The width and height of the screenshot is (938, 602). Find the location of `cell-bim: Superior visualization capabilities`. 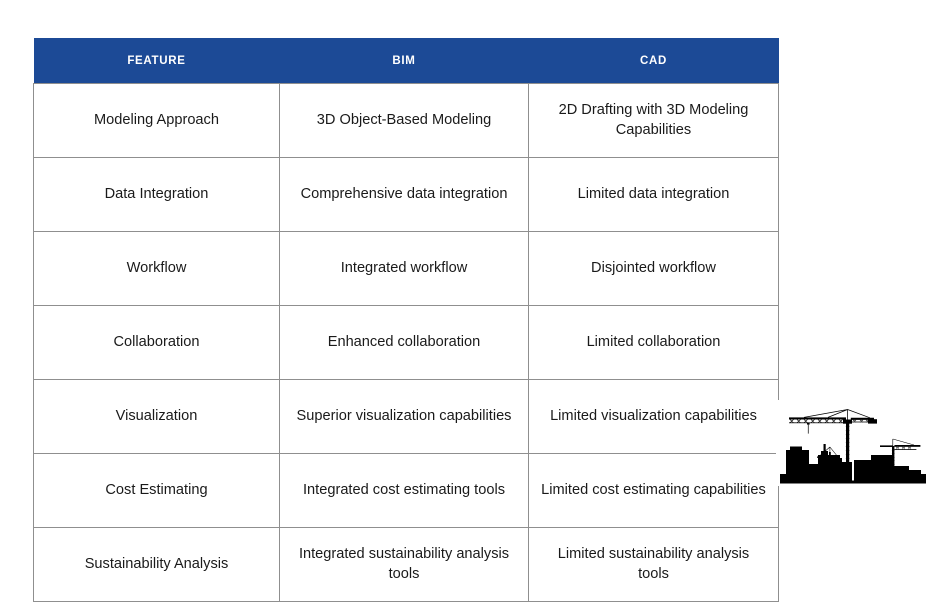

cell-bim: Superior visualization capabilities is located at coordinates (404, 416).